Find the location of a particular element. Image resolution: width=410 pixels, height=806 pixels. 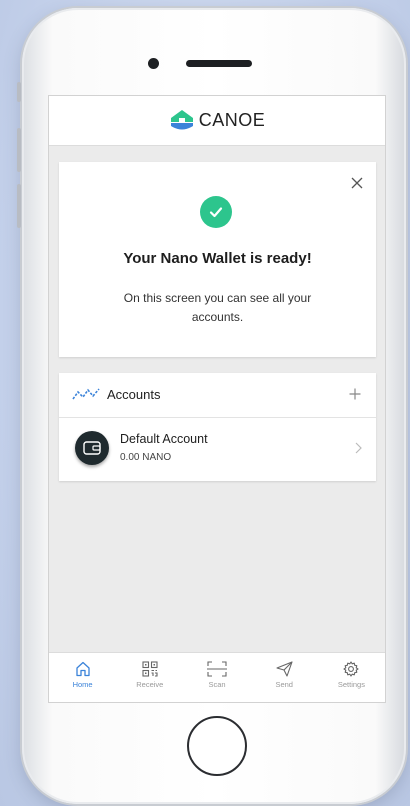

plus-icon is located at coordinates (355, 394).